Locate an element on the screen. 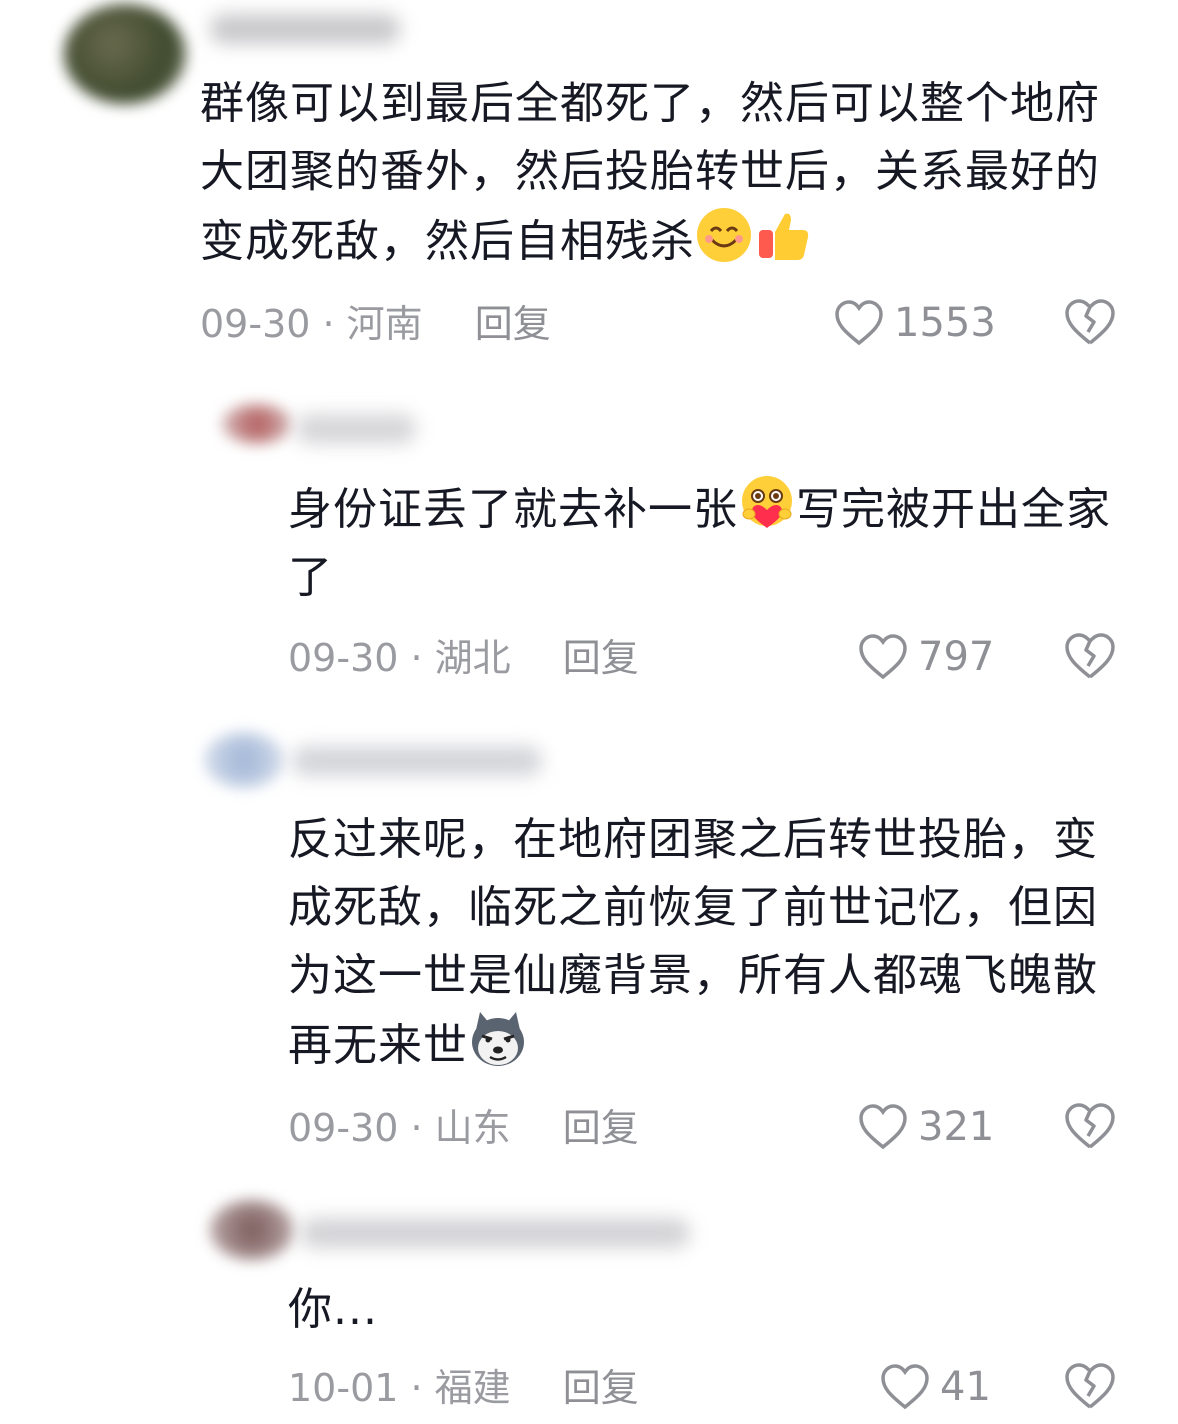 This screenshot has height=1424, width=1178. comment-location: 山东 is located at coordinates (472, 1128).